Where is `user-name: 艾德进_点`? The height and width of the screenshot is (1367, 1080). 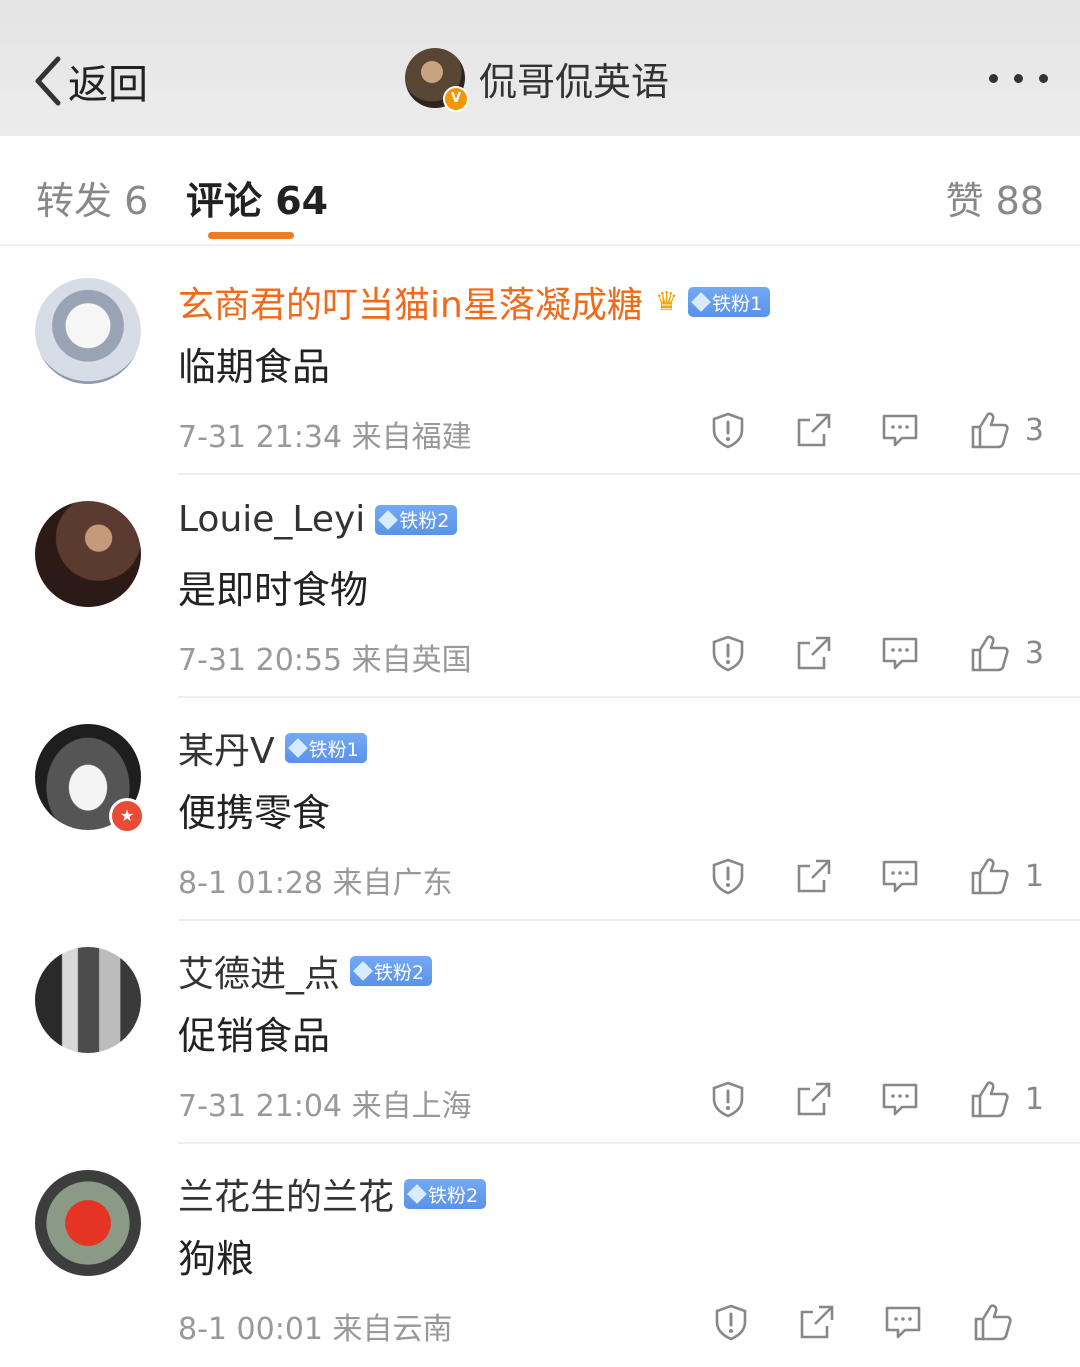 user-name: 艾德进_点 is located at coordinates (259, 971).